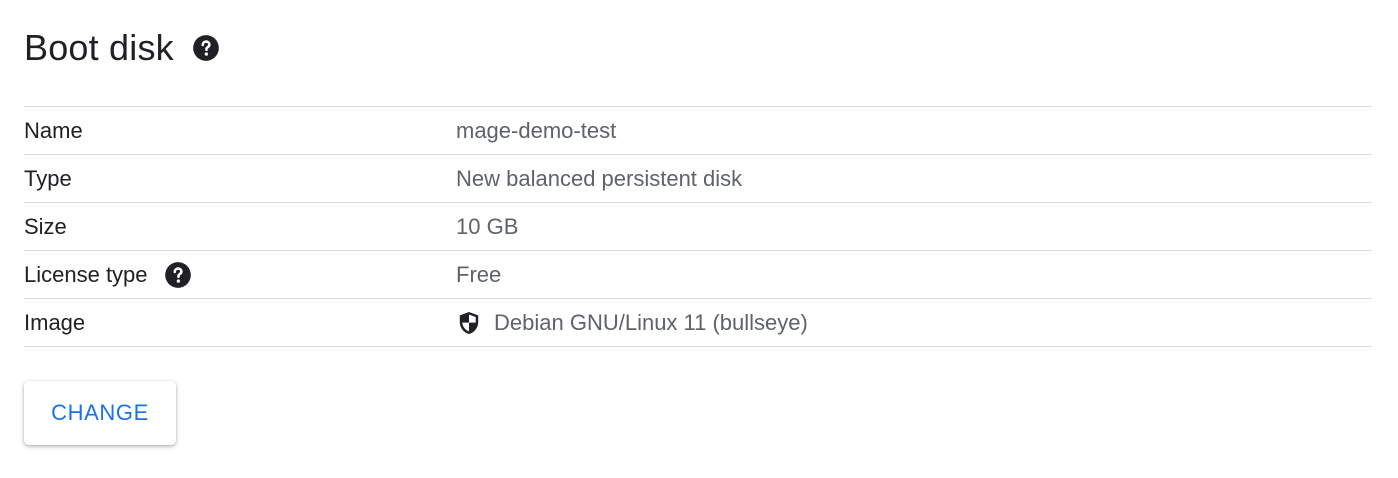 The height and width of the screenshot is (478, 1398). Describe the element at coordinates (86, 274) in the screenshot. I see `row-label: License type` at that location.